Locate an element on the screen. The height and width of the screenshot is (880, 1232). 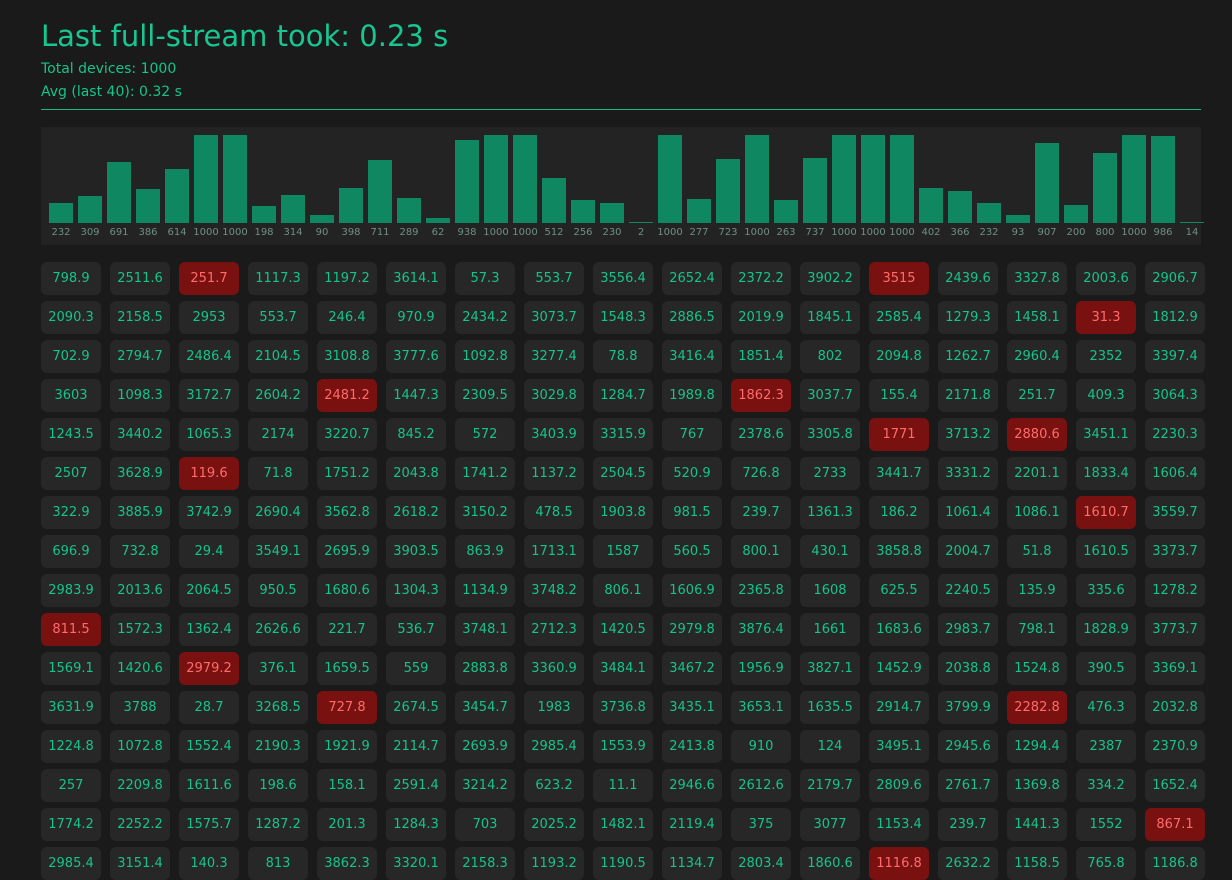
device-cell: 572 is located at coordinates (485, 434).